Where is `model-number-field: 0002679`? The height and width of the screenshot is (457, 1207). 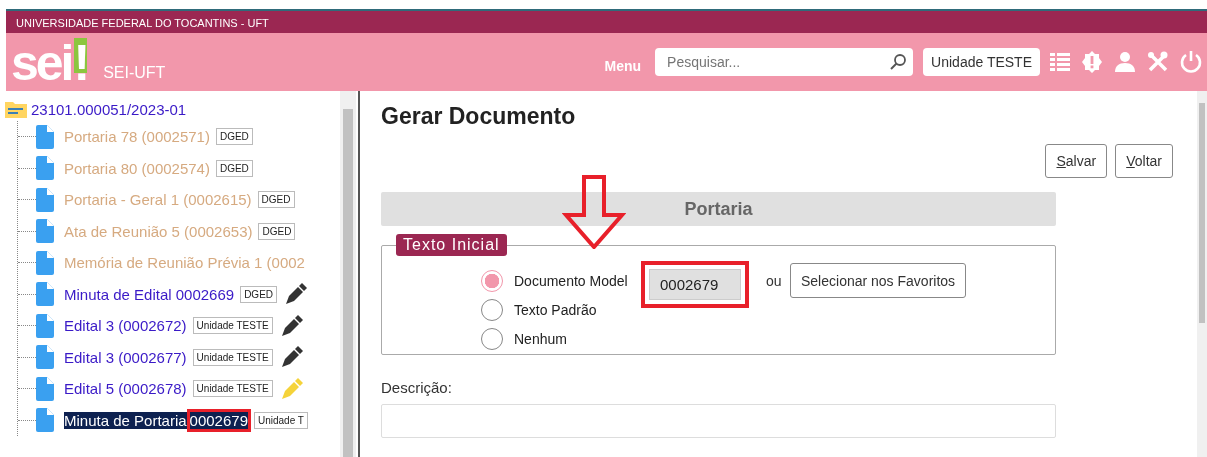
model-number-field: 0002679 is located at coordinates (695, 284).